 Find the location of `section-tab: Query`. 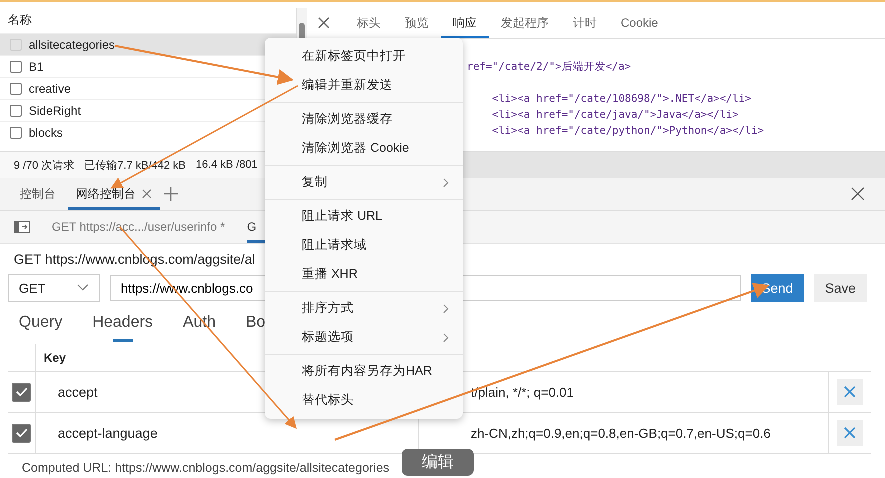

section-tab: Query is located at coordinates (41, 328).